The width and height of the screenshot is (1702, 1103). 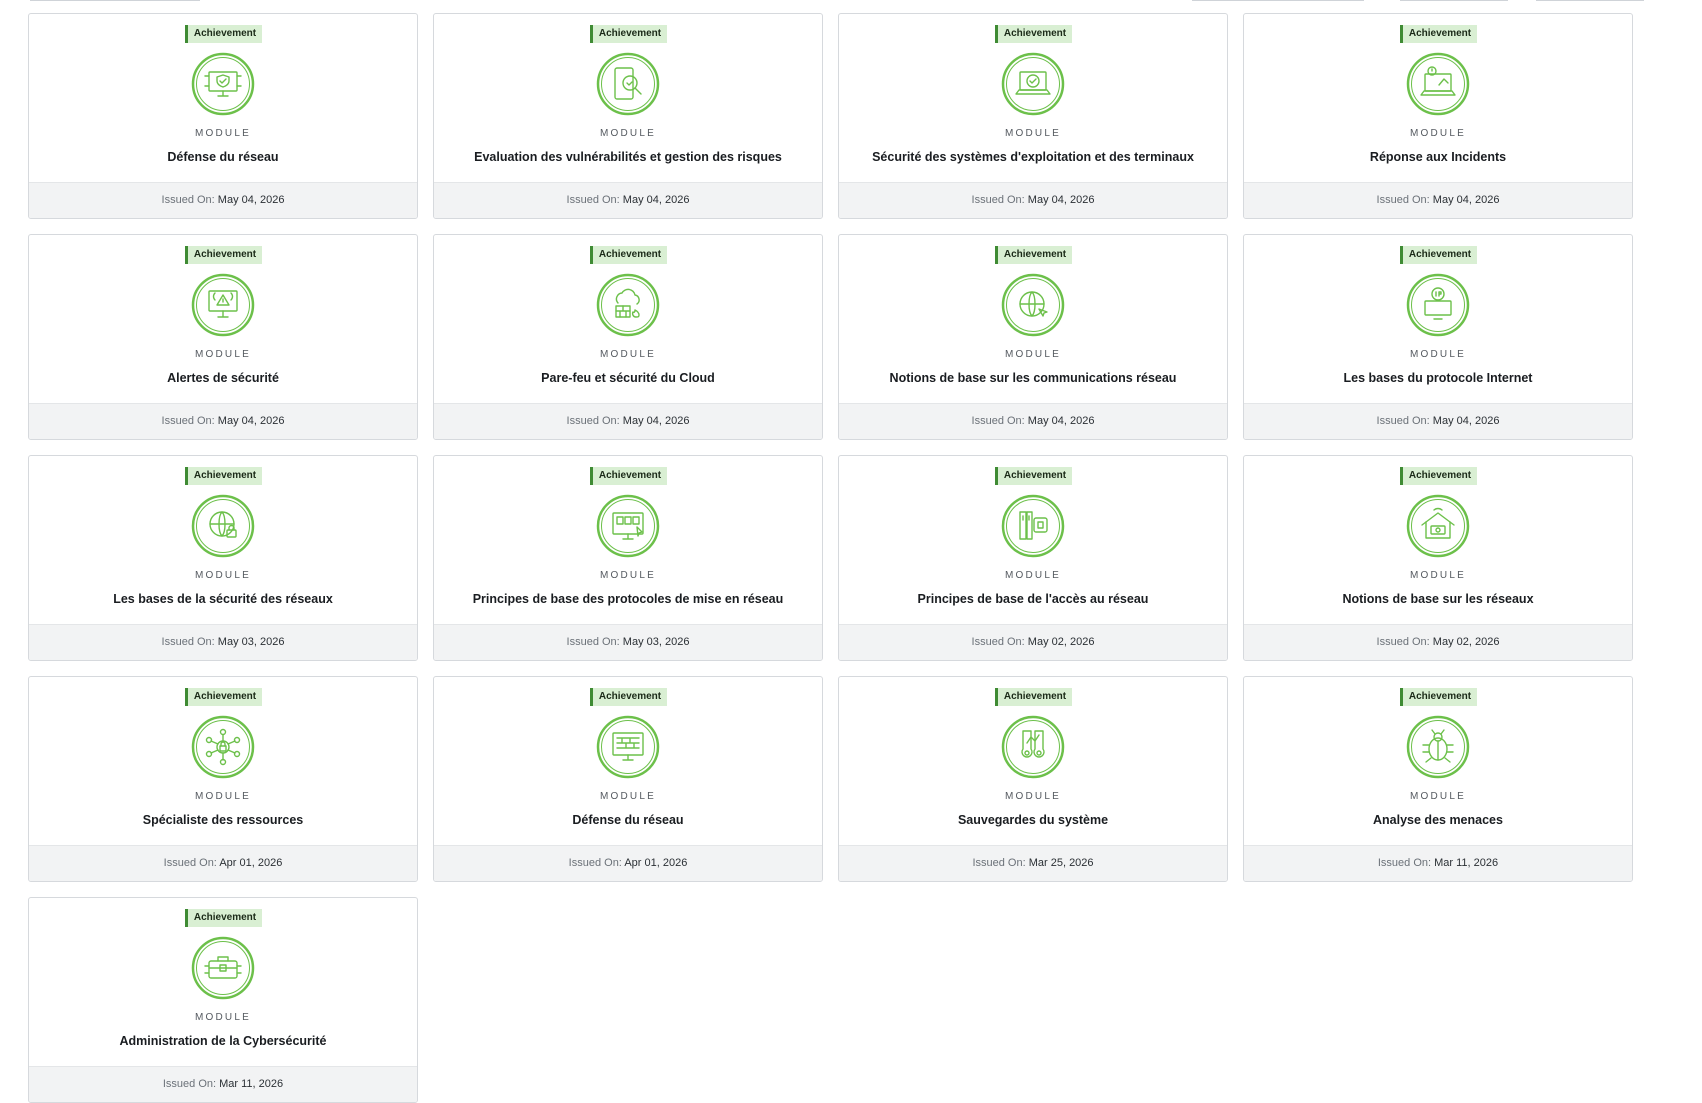 What do you see at coordinates (628, 84) in the screenshot?
I see `vulnerability-magnifier-icon` at bounding box center [628, 84].